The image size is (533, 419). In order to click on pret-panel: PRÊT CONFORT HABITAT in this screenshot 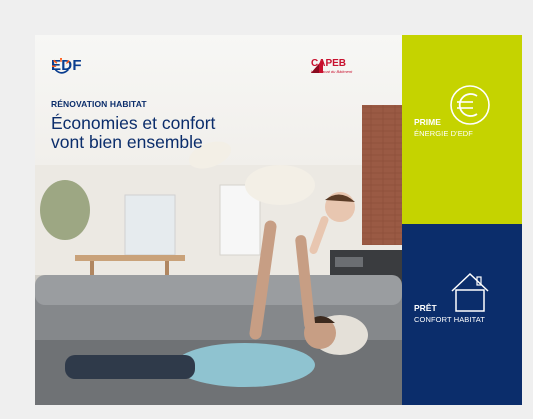, I will do `click(462, 314)`.